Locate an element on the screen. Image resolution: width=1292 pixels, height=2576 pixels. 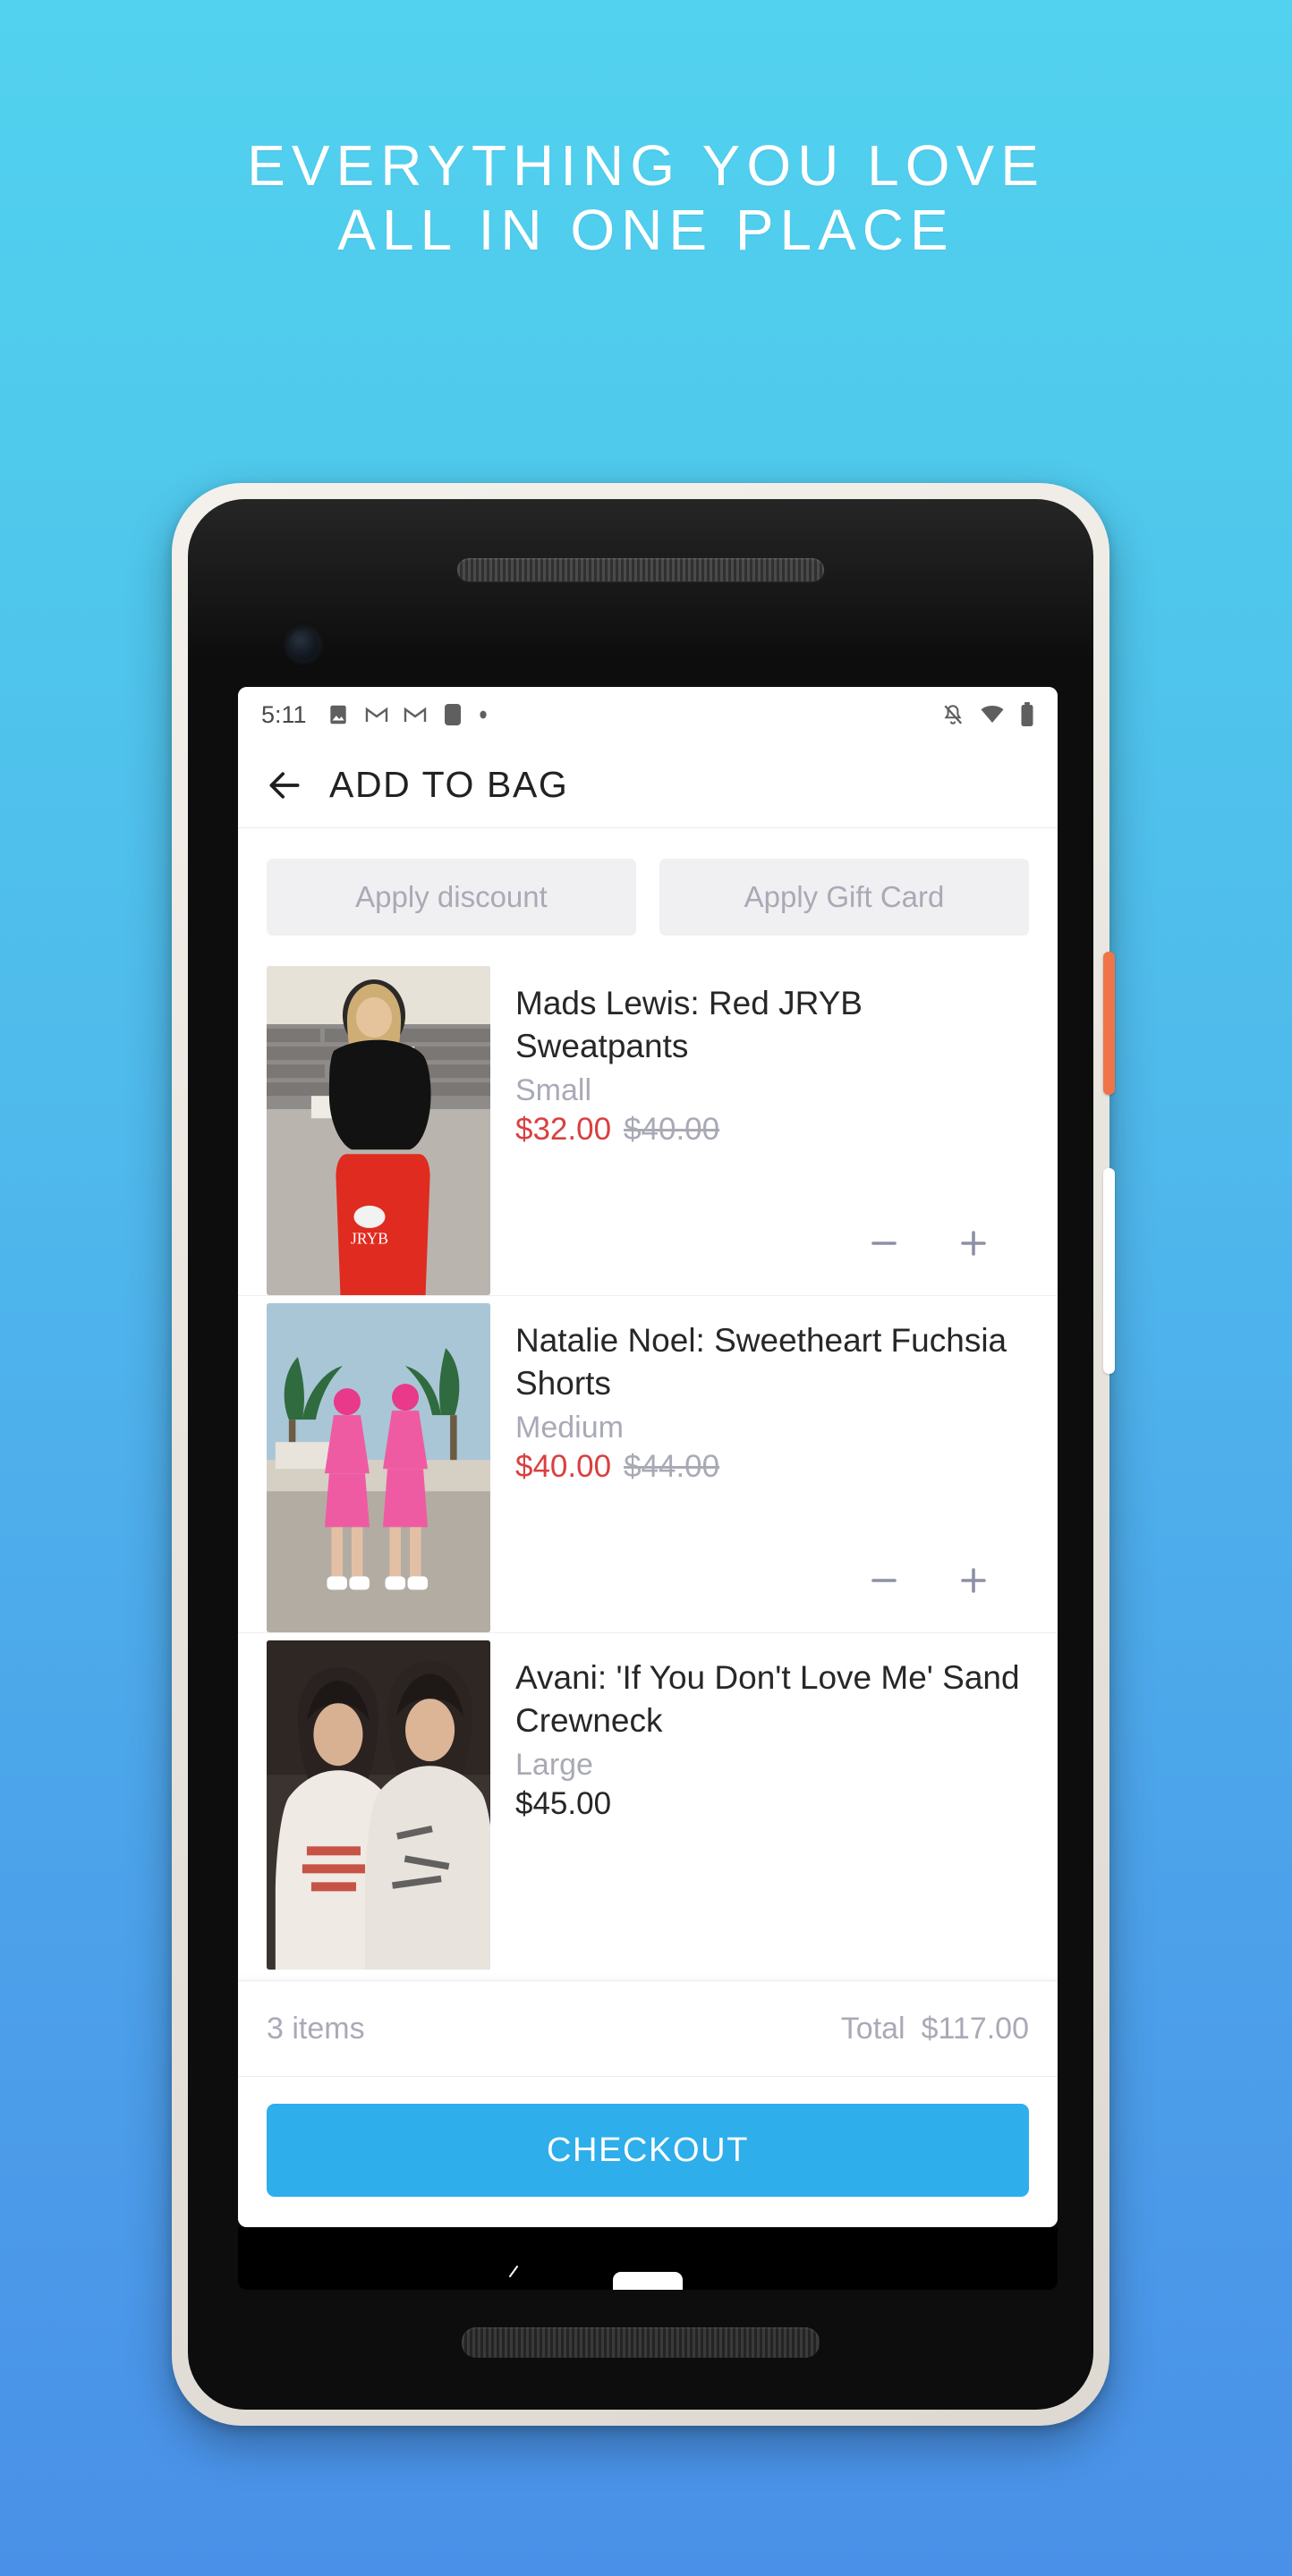
product-price-row: $32.00 $40.00 is located at coordinates (772, 1130).